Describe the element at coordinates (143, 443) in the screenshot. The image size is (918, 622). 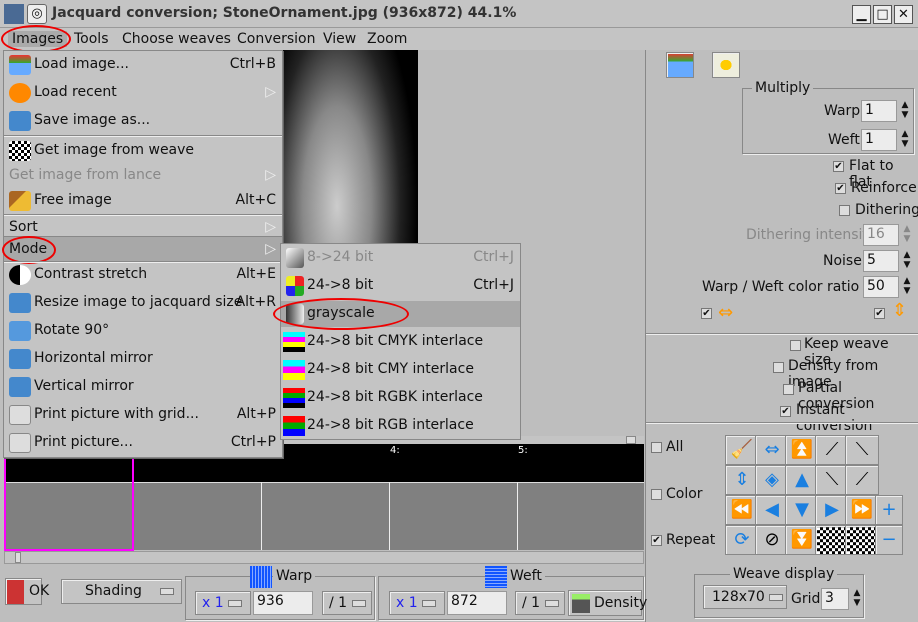
I see `menu-item-print-picture: Print picture... Ctrl+P` at that location.